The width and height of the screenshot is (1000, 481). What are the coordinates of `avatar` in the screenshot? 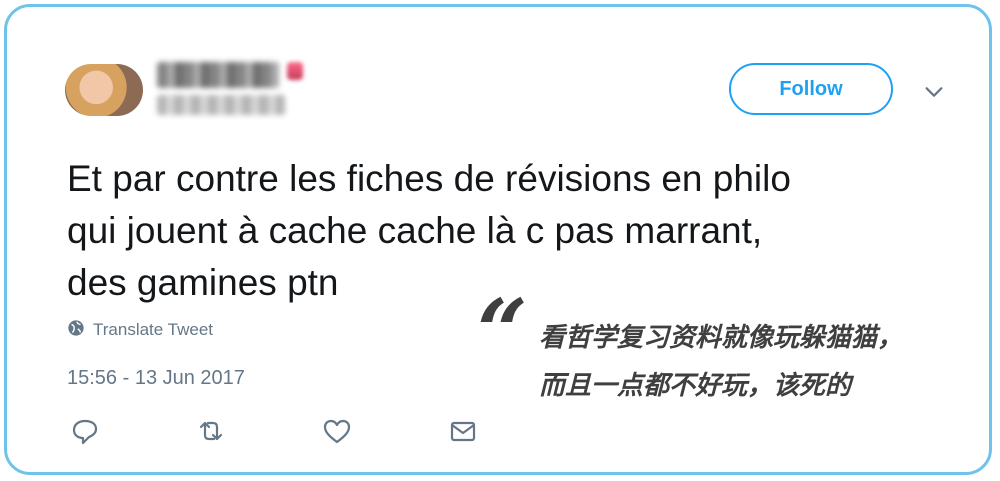 It's located at (104, 90).